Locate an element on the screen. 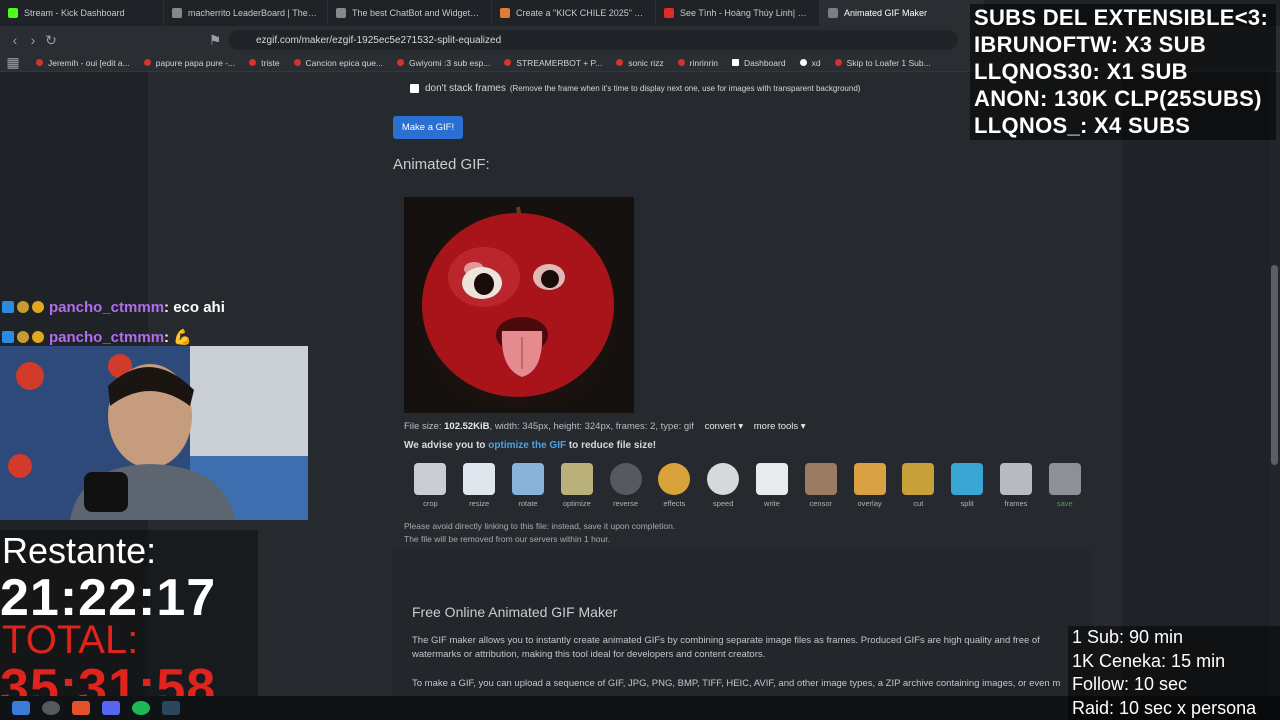 The width and height of the screenshot is (1280, 720). tool-censor: censor is located at coordinates (820, 485).